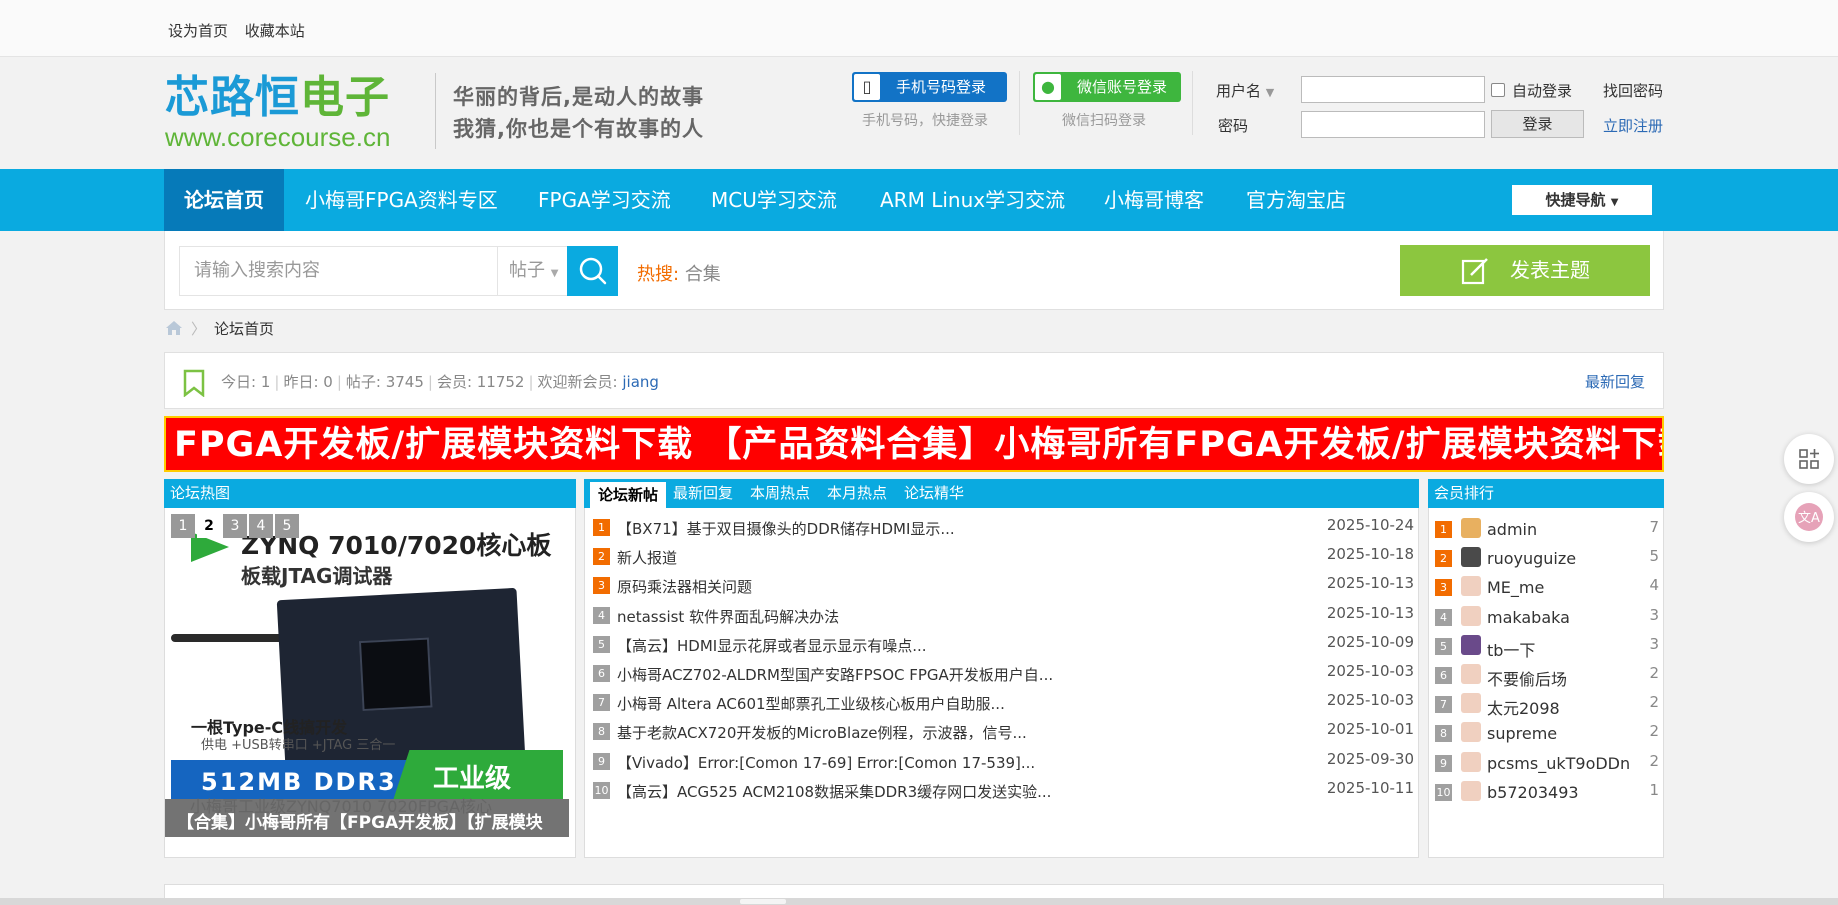 The image size is (1838, 905). What do you see at coordinates (857, 493) in the screenshot?
I see `tab-month-hot: 本月热点` at bounding box center [857, 493].